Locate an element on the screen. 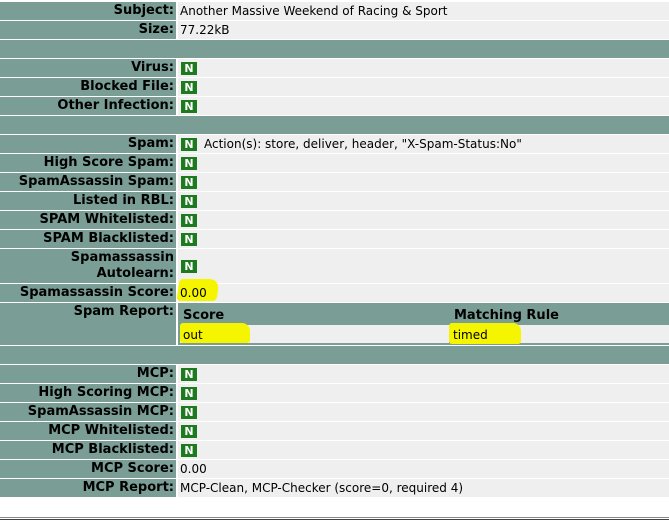 Image resolution: width=669 pixels, height=521 pixels. high-scoring-mcp-status-badge: N is located at coordinates (189, 393).